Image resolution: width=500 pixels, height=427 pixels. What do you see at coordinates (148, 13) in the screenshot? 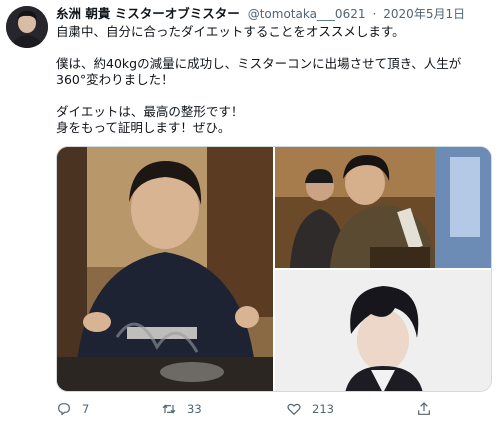
I see `display-name: 糸洲 朝貴 ミスターオブミスター` at bounding box center [148, 13].